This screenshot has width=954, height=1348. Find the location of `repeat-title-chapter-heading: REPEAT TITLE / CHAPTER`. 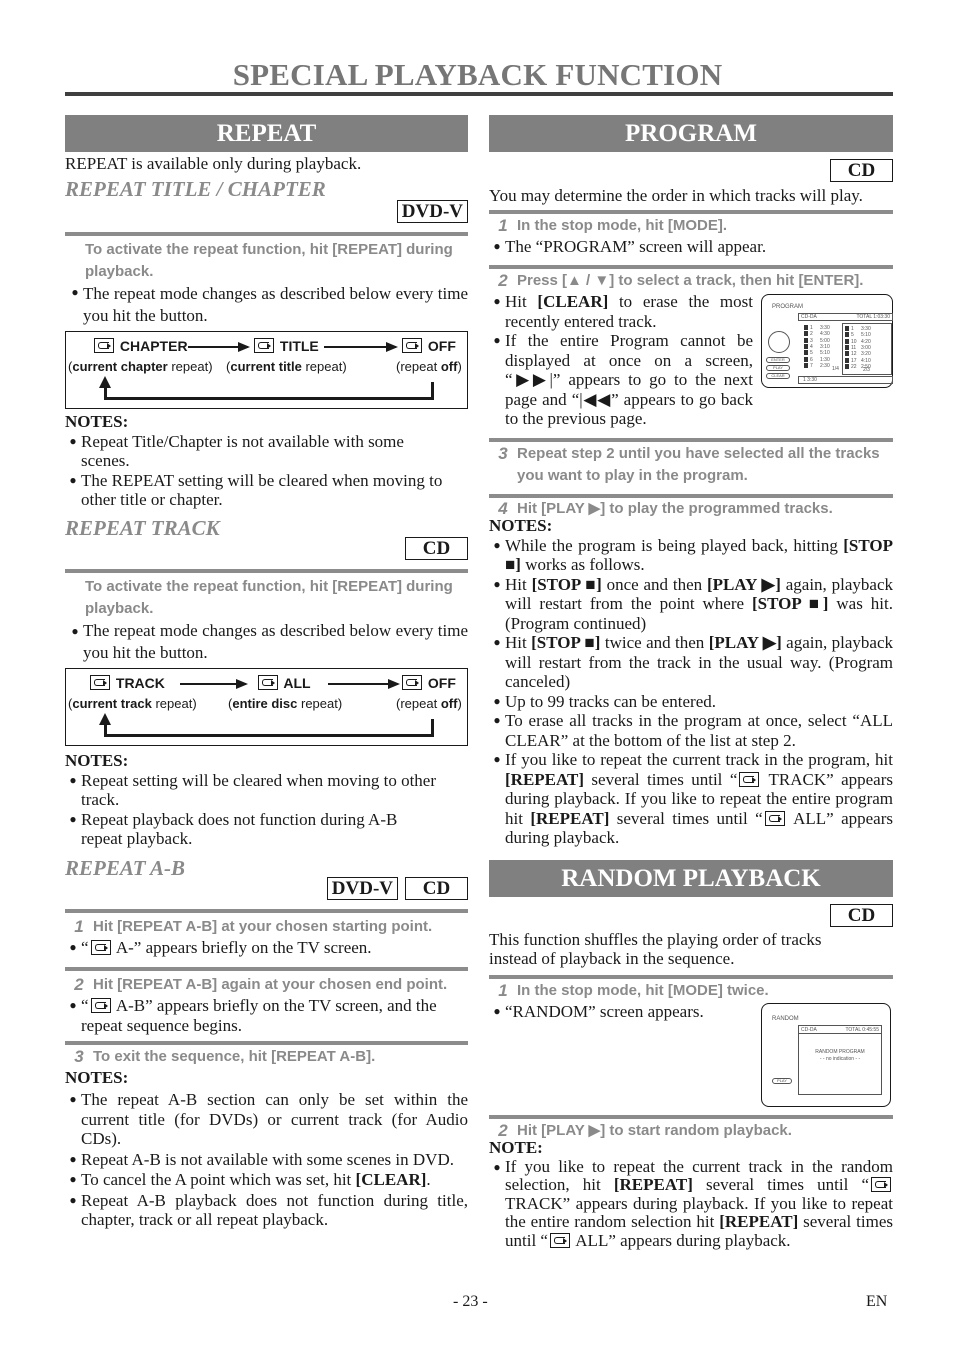

repeat-title-chapter-heading: REPEAT TITLE / CHAPTER is located at coordinates (195, 188).